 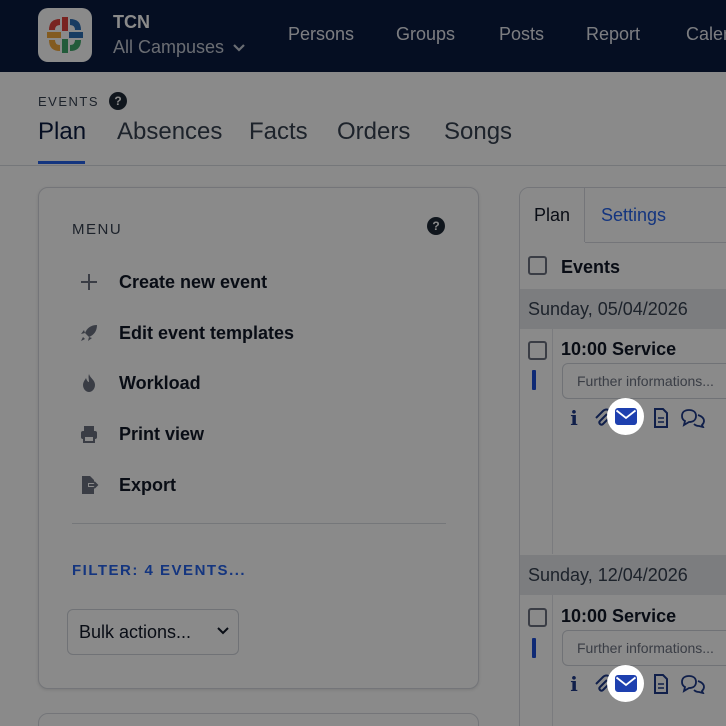 What do you see at coordinates (118, 101) in the screenshot?
I see `help-icon: ?` at bounding box center [118, 101].